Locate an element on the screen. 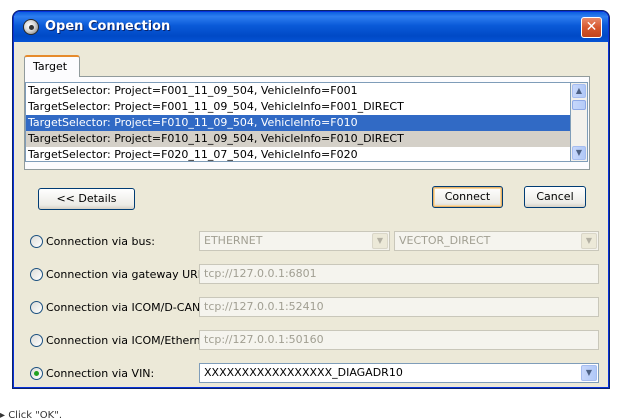 The image size is (640, 418). vin-label: Connection via VIN: is located at coordinates (100, 373).